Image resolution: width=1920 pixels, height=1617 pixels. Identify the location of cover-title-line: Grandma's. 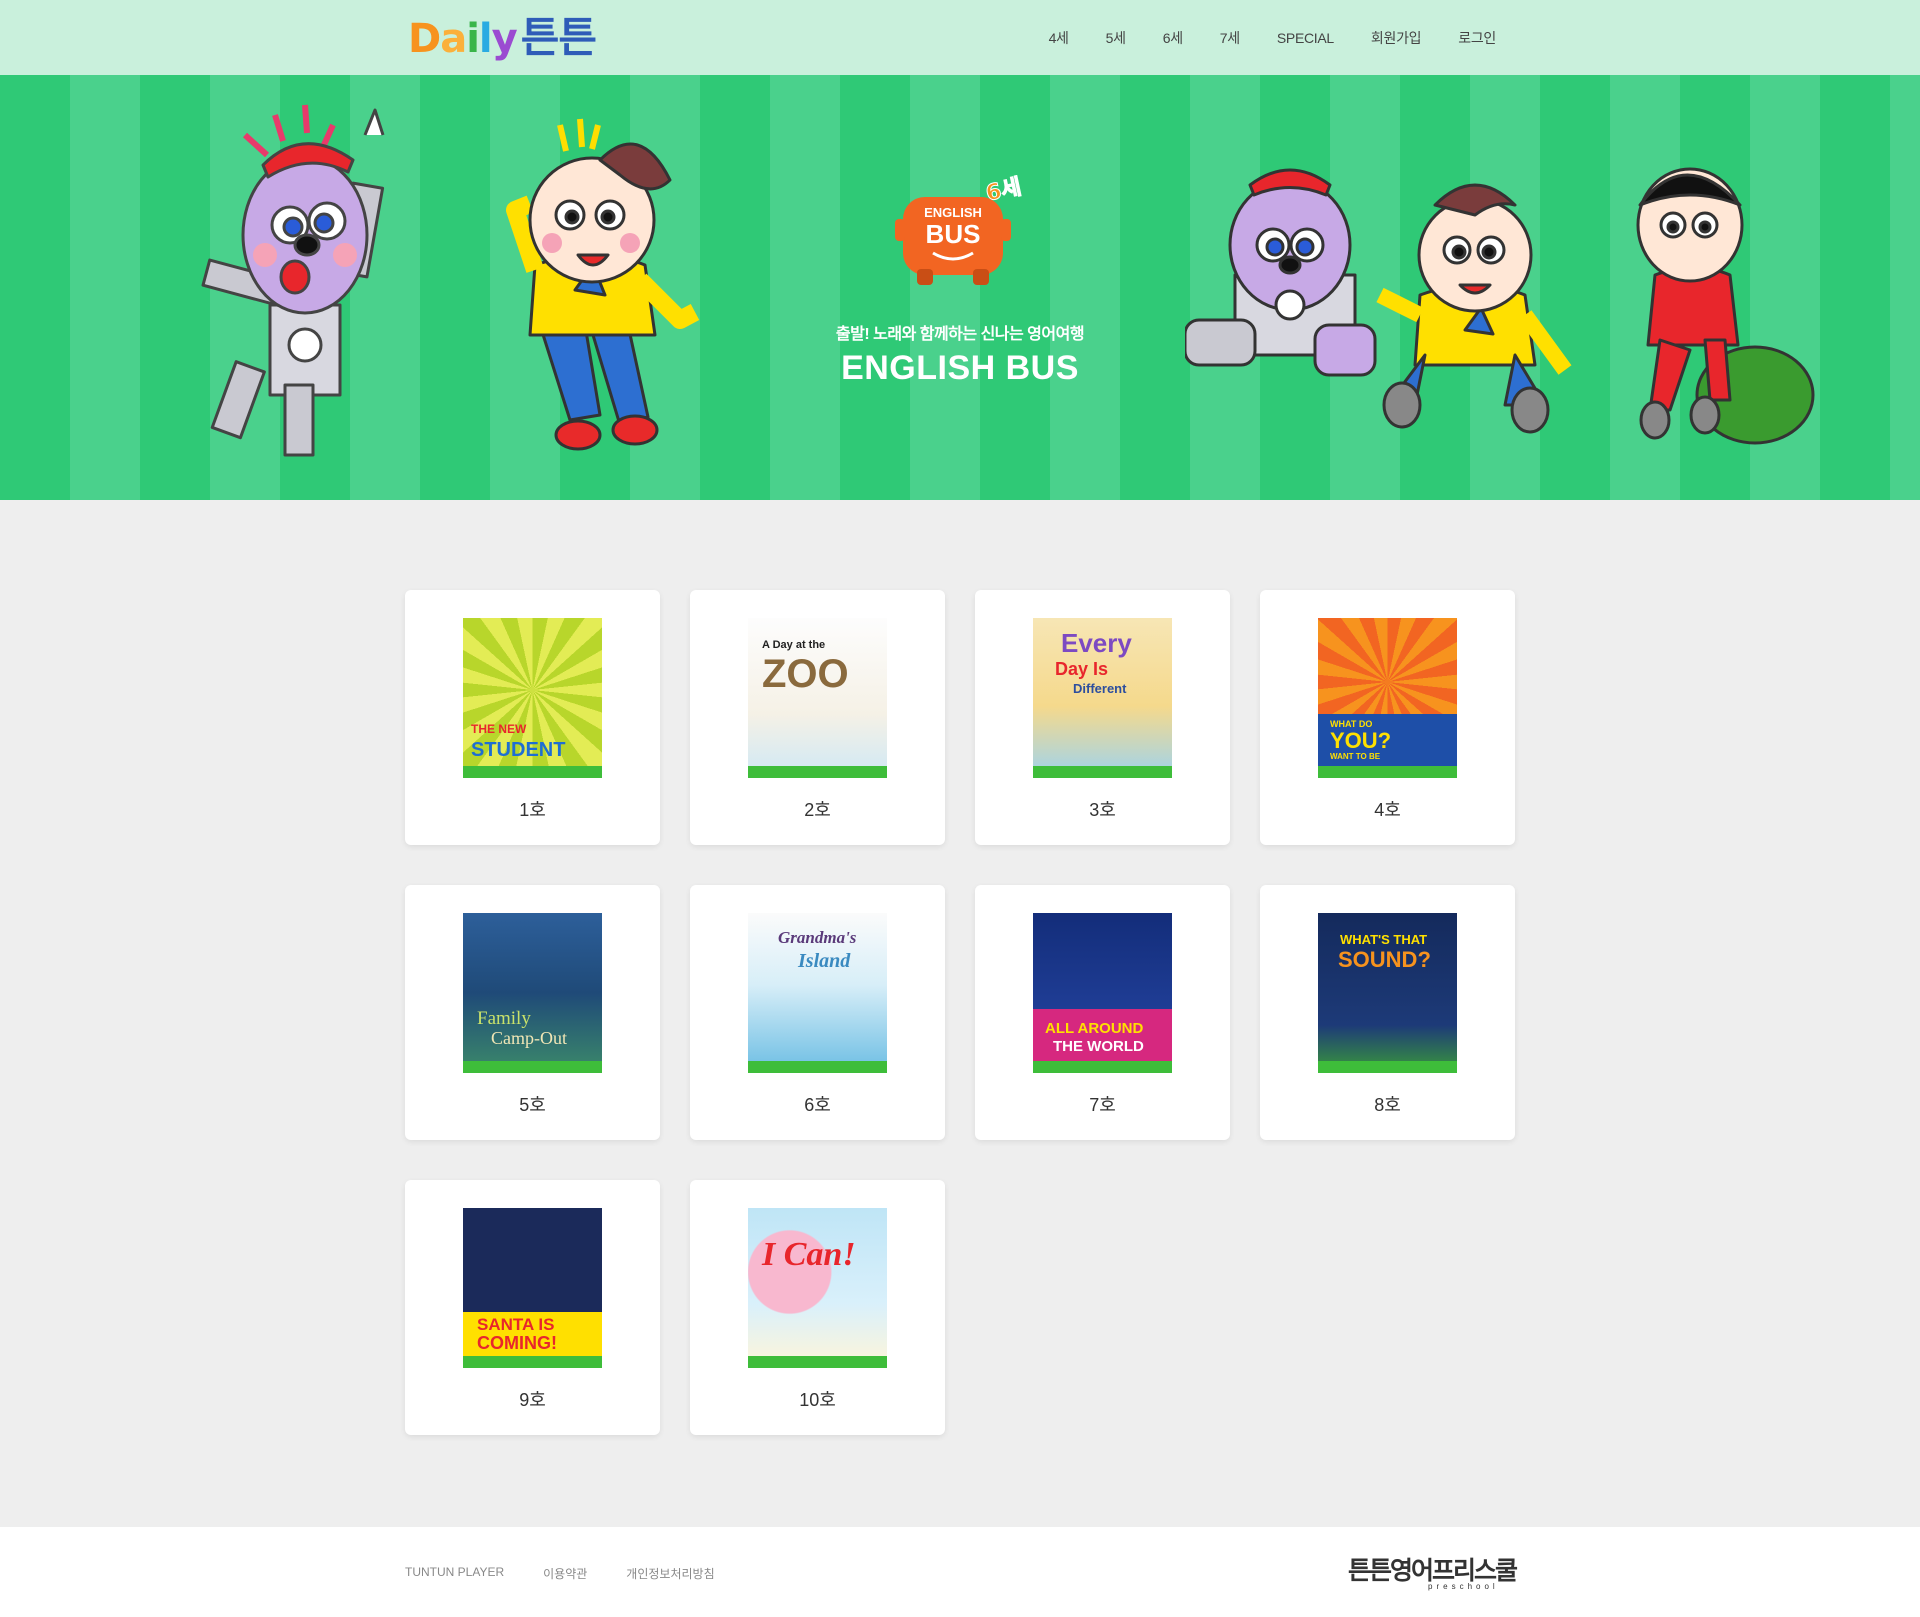
(817, 937).